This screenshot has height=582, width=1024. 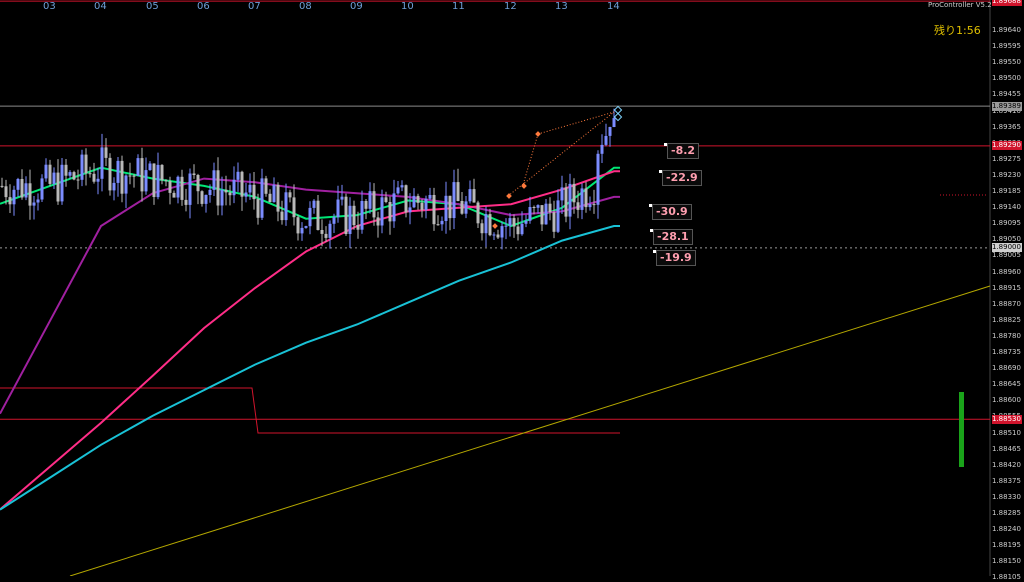 I want to click on price-tick: 1.89455, so click(x=1006, y=94).